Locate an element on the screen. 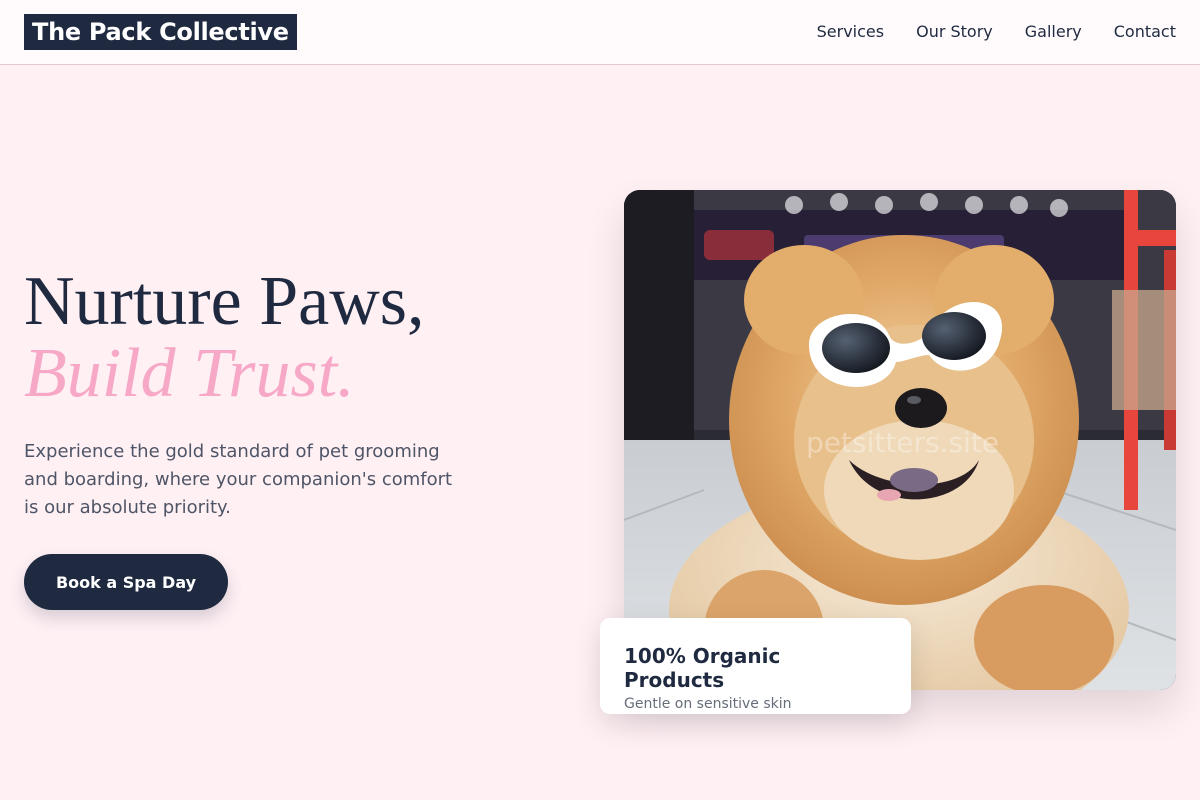  nav-link-gallery: Gallery is located at coordinates (1053, 31).